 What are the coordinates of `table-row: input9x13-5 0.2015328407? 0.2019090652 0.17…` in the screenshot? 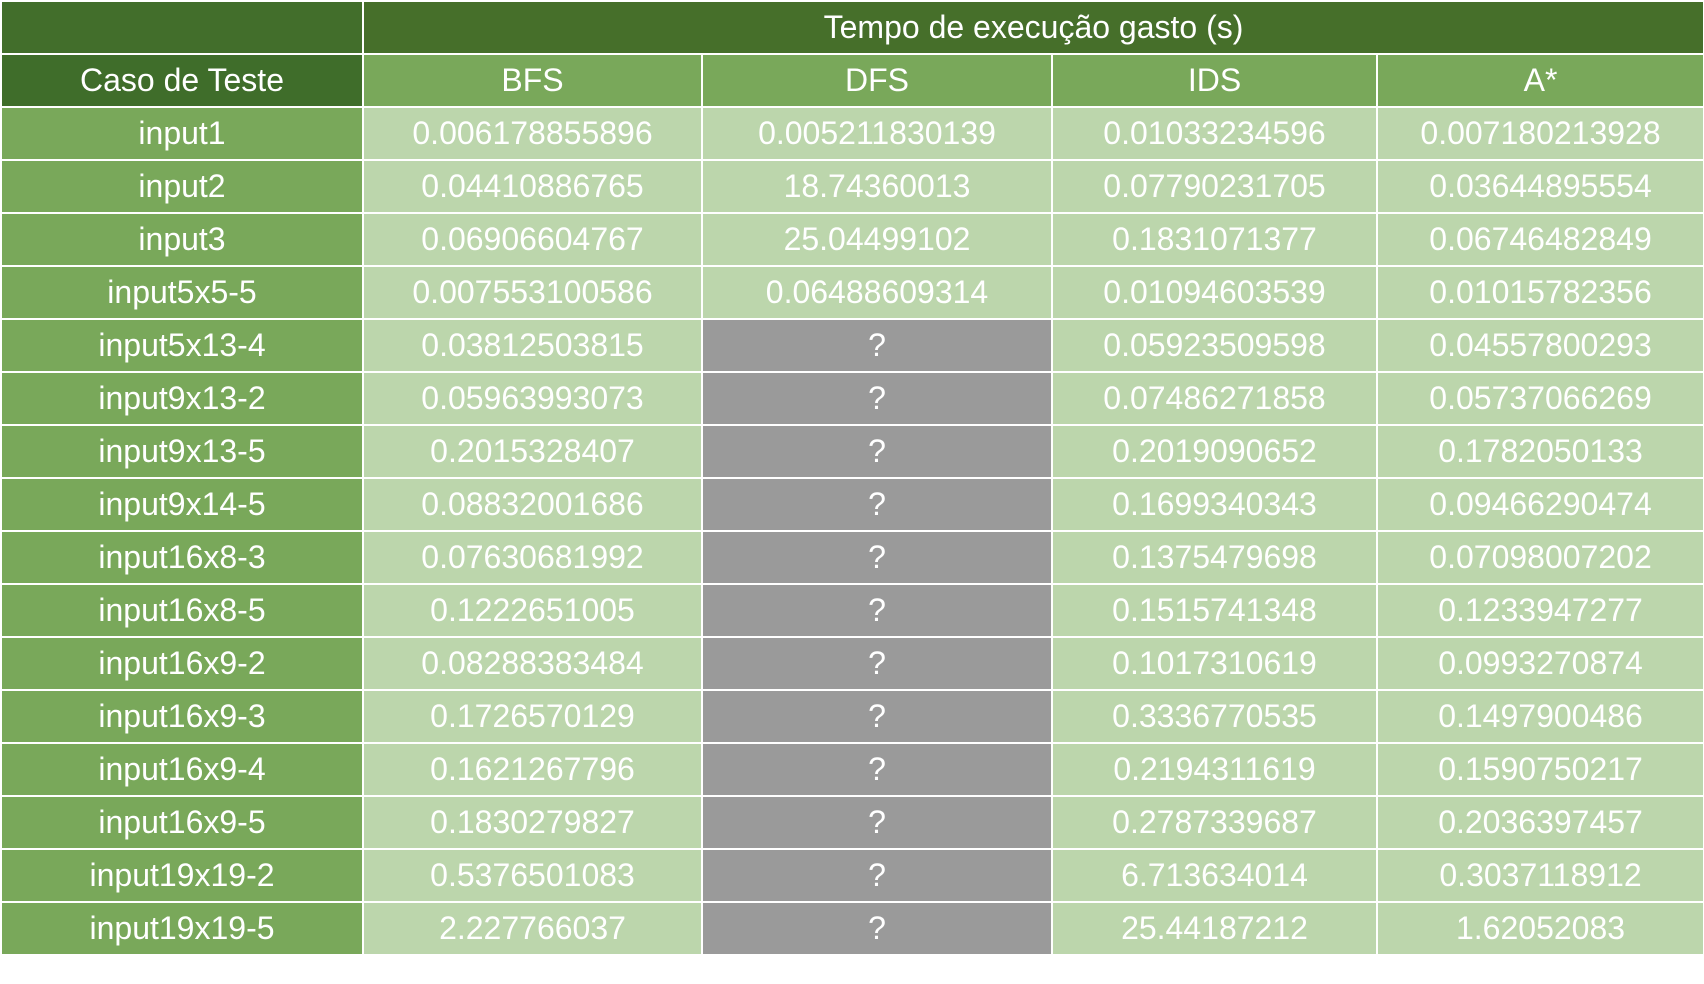 It's located at (852, 451).